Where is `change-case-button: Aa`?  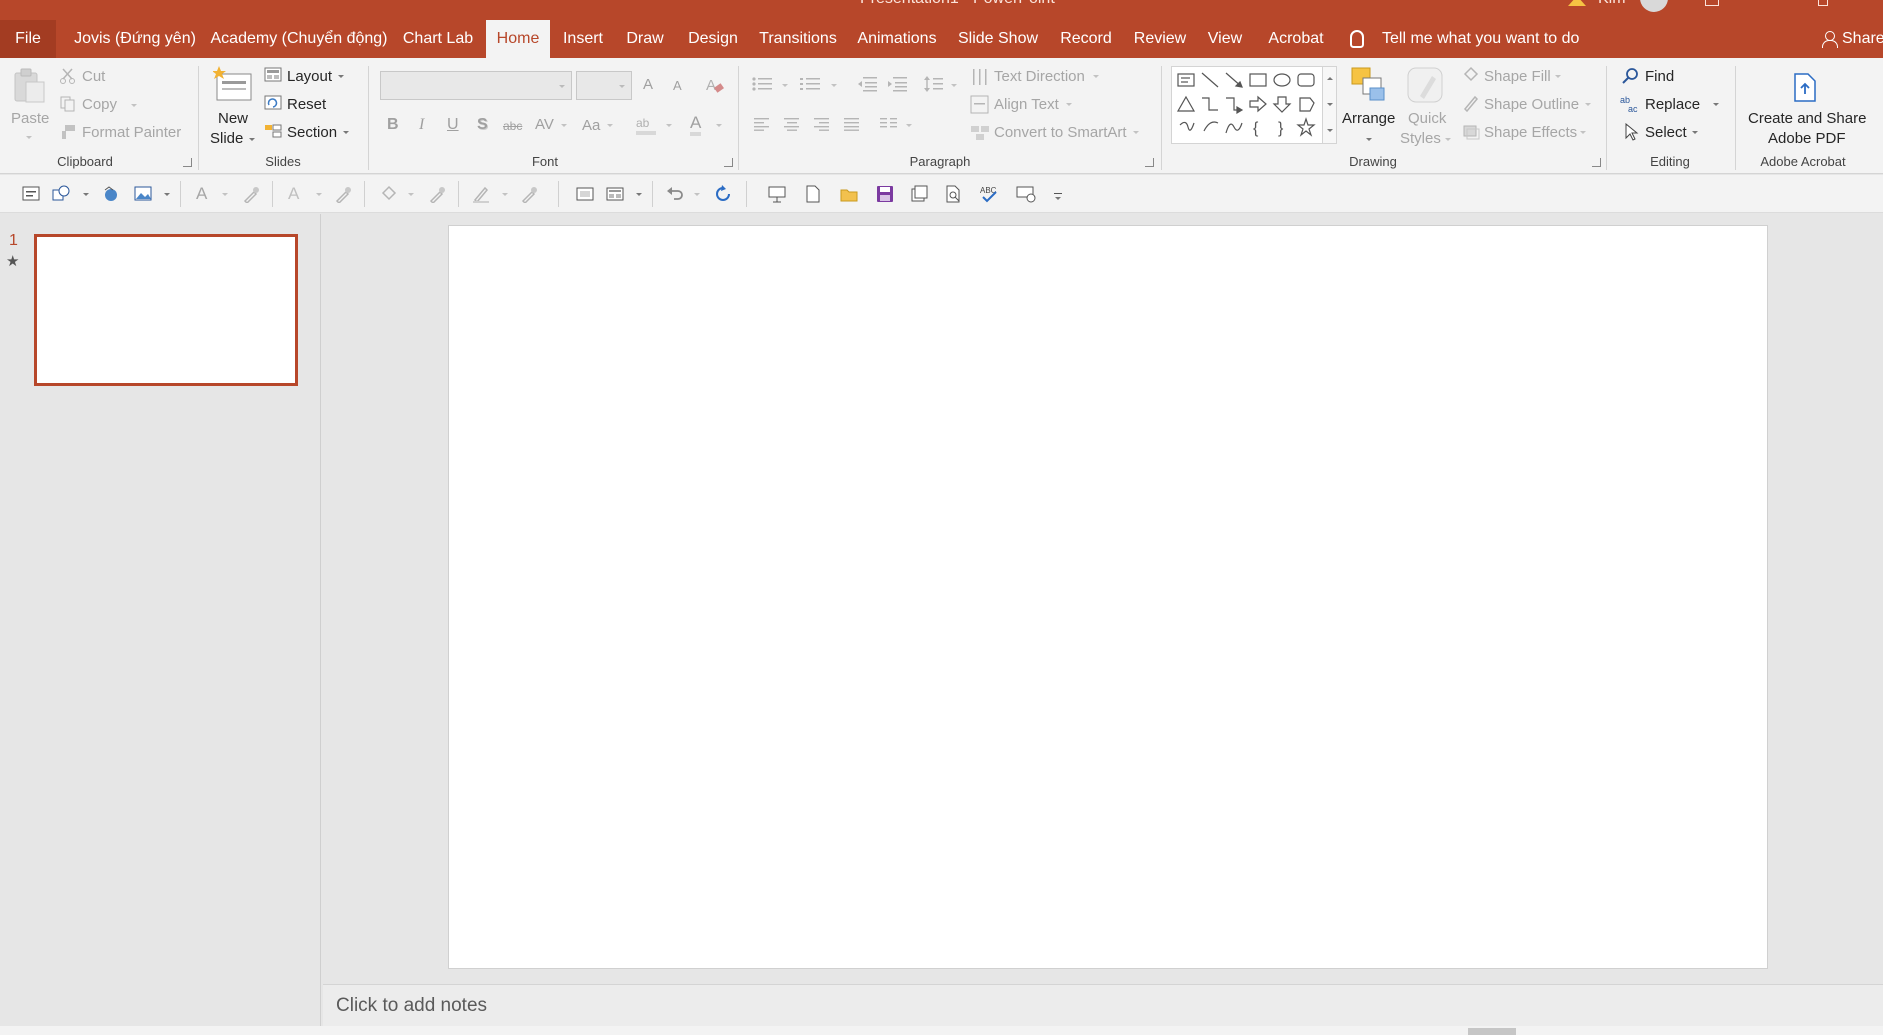
change-case-button: Aa is located at coordinates (591, 125).